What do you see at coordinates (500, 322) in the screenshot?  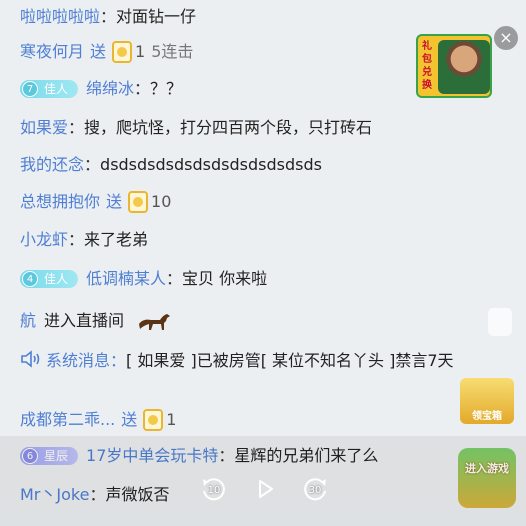 I see `side-panel-icon` at bounding box center [500, 322].